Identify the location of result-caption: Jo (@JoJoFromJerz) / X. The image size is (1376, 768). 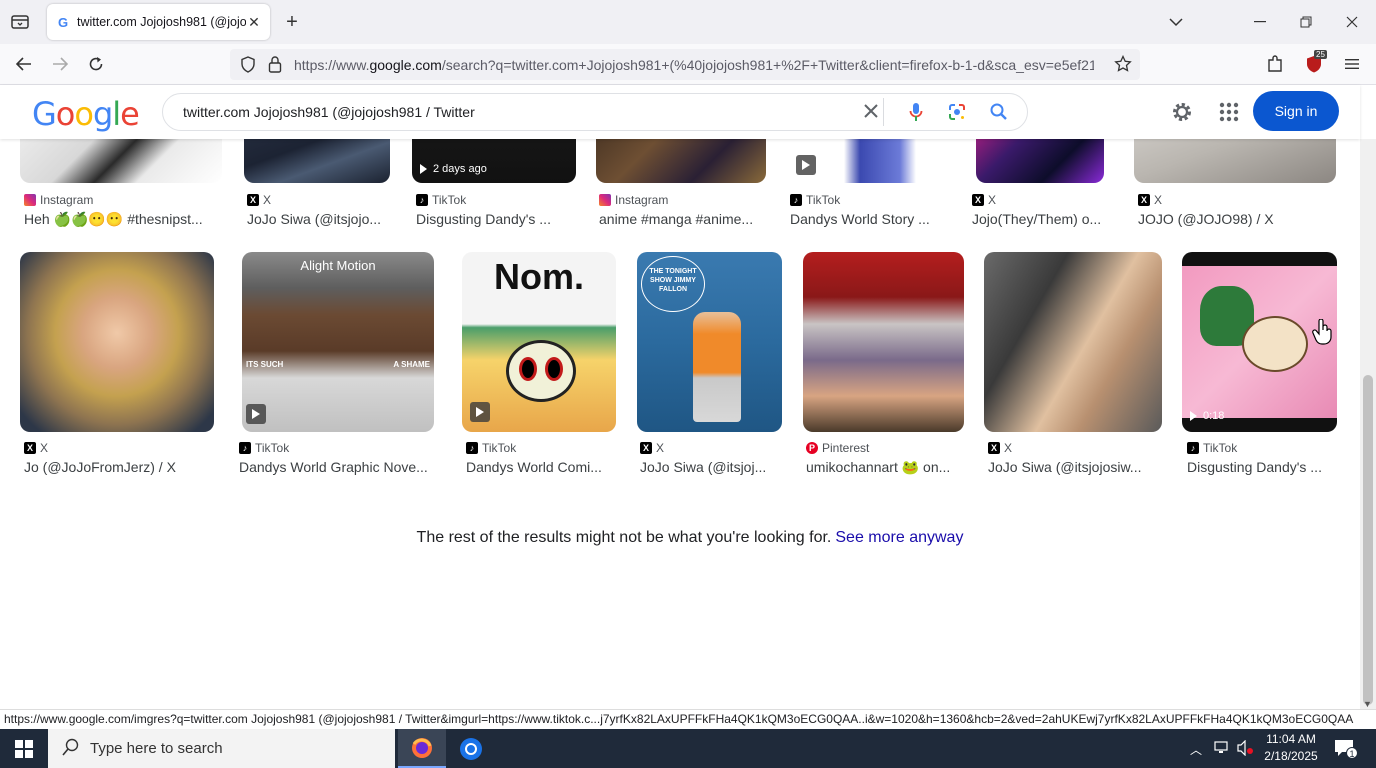
(124, 467).